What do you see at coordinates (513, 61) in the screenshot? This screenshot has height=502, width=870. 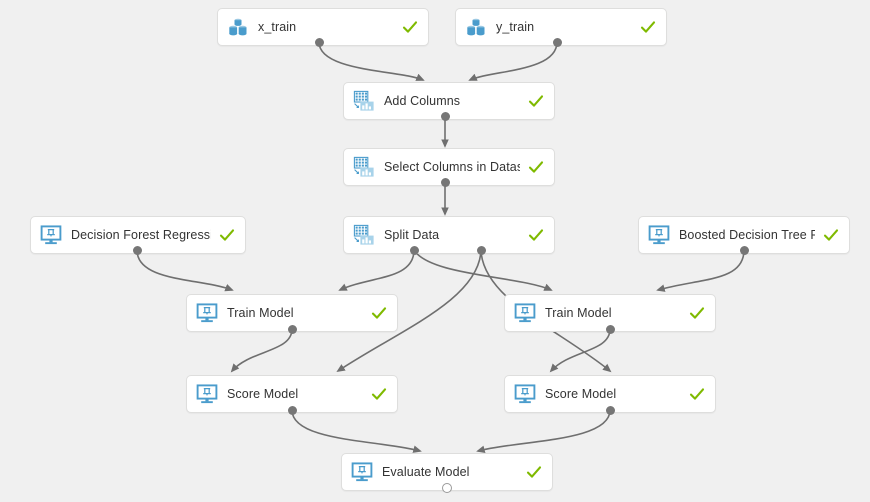 I see `edge-y_train-to-add_columns` at bounding box center [513, 61].